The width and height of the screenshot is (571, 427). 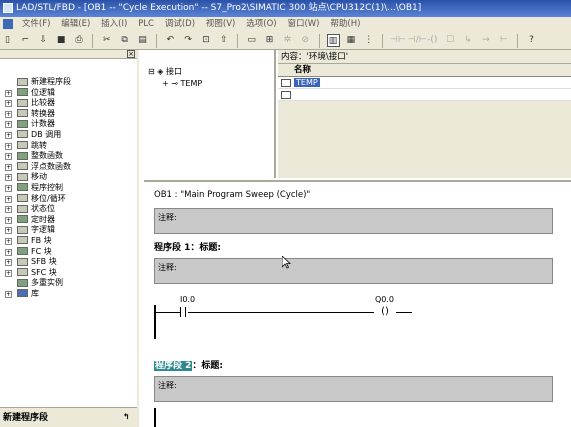 What do you see at coordinates (333, 40) in the screenshot?
I see `overview-icon: ▥` at bounding box center [333, 40].